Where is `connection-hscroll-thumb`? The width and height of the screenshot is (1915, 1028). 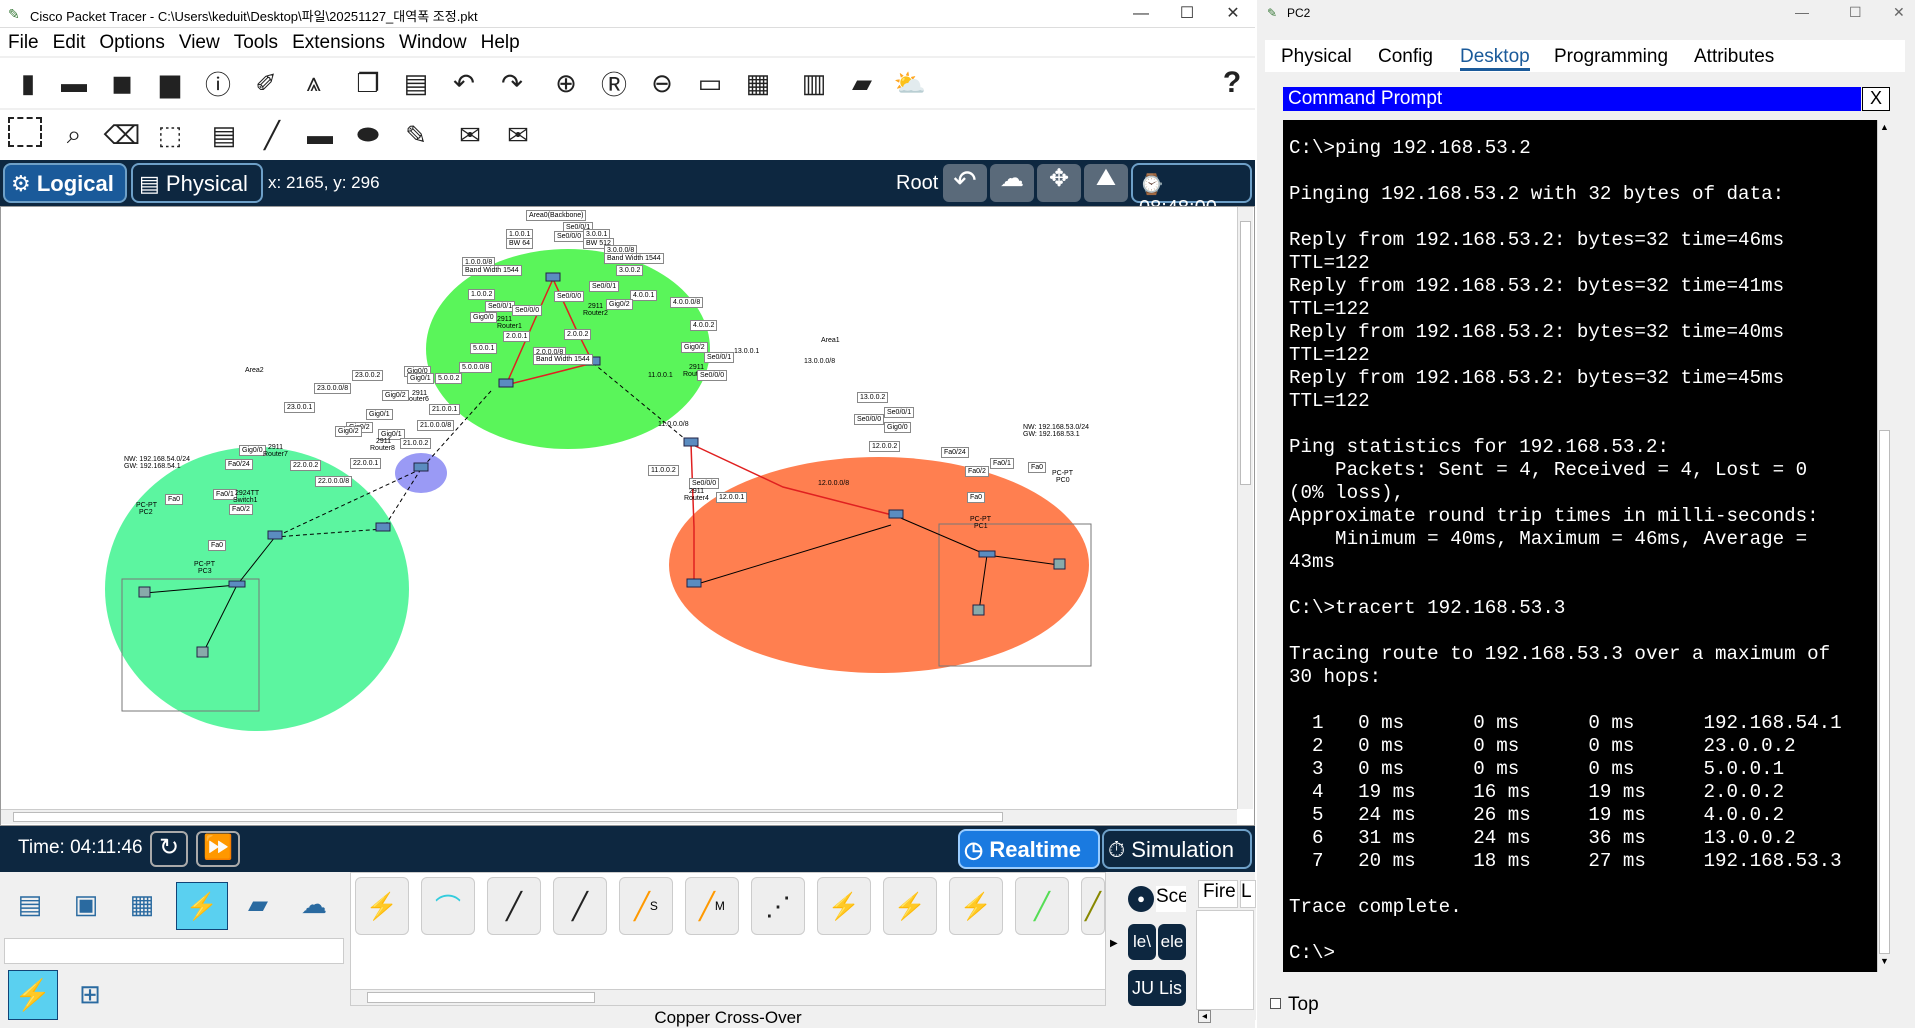 connection-hscroll-thumb is located at coordinates (481, 997).